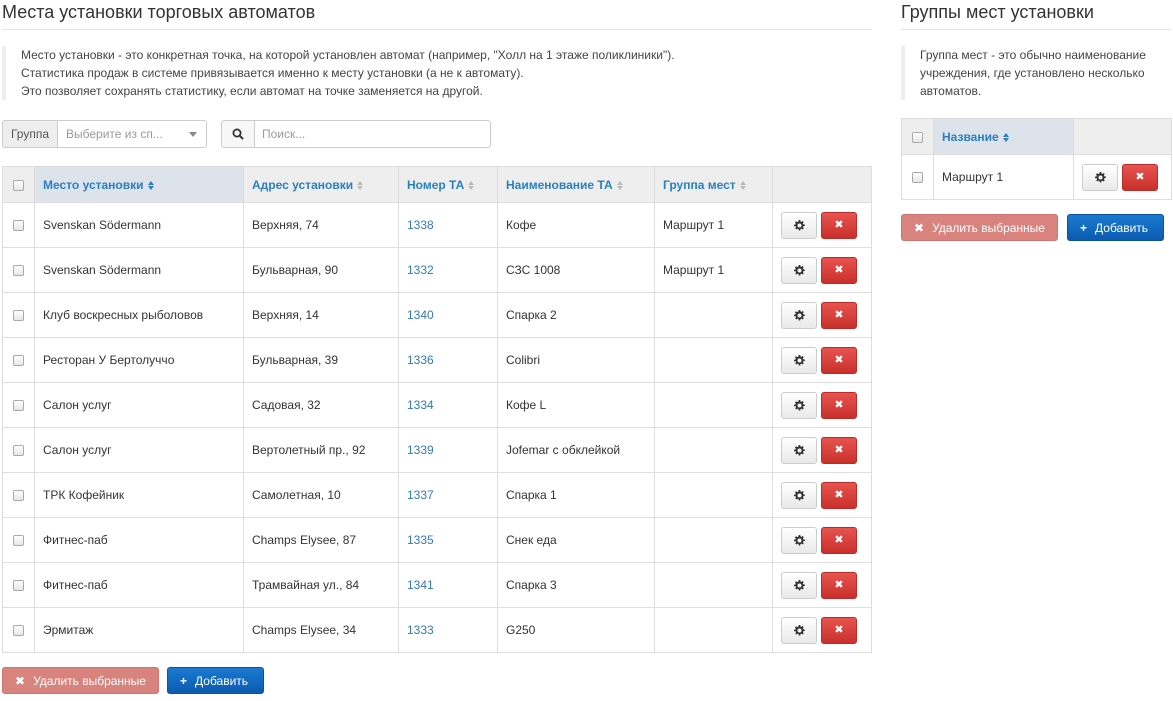 The height and width of the screenshot is (701, 1173). I want to click on machine-name-cell: СЗС 1008, so click(576, 270).